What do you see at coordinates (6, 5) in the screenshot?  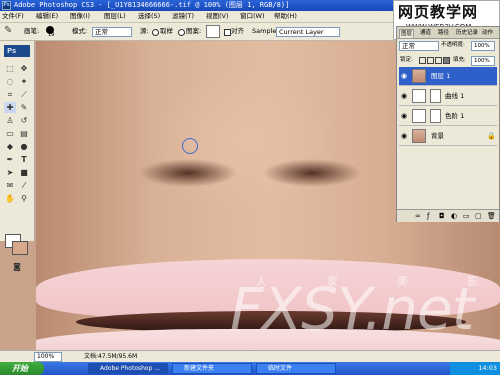 I see `photoshop-app-icon: Ps` at bounding box center [6, 5].